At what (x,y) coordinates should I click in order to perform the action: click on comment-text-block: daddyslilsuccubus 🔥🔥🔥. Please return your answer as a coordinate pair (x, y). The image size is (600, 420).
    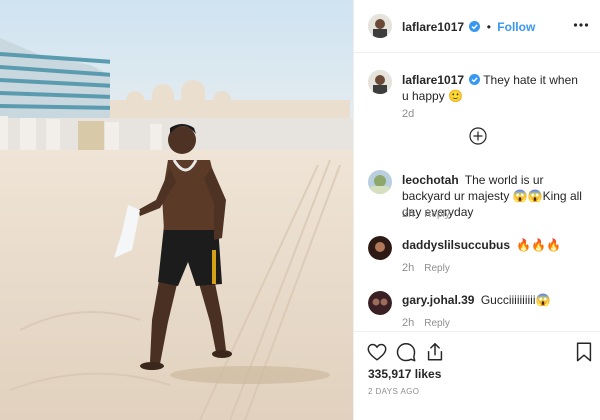
    Looking at the image, I should click on (494, 245).